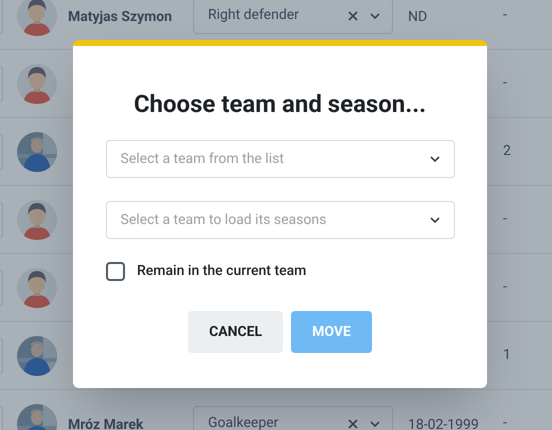 Image resolution: width=552 pixels, height=430 pixels. Describe the element at coordinates (120, 16) in the screenshot. I see `player-name: Matyjas Szymon` at that location.